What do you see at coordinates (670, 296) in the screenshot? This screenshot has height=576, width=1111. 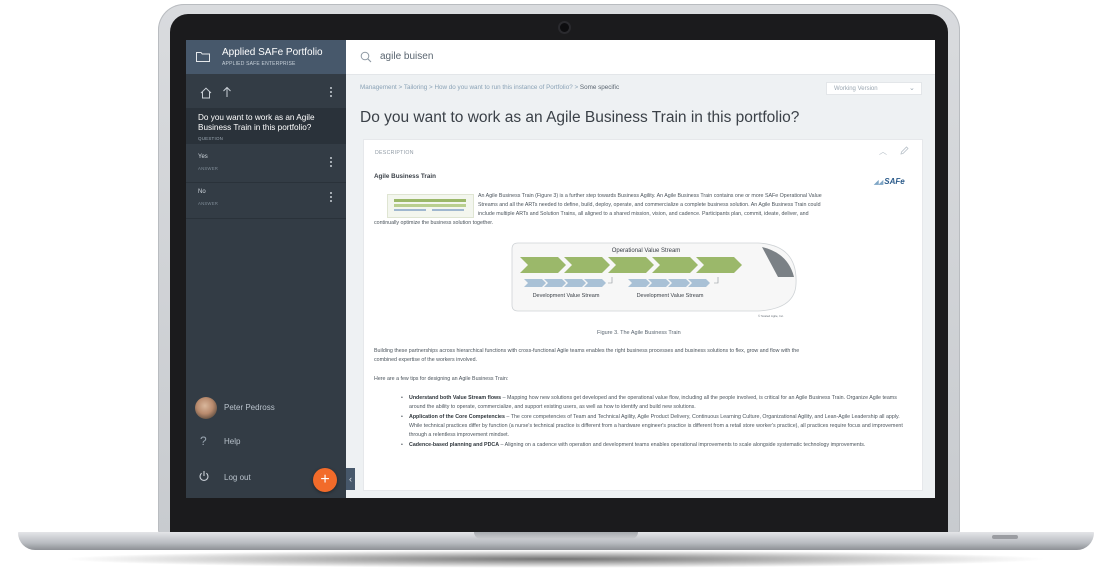 I see `figure-right-label: Development Value Stream` at bounding box center [670, 296].